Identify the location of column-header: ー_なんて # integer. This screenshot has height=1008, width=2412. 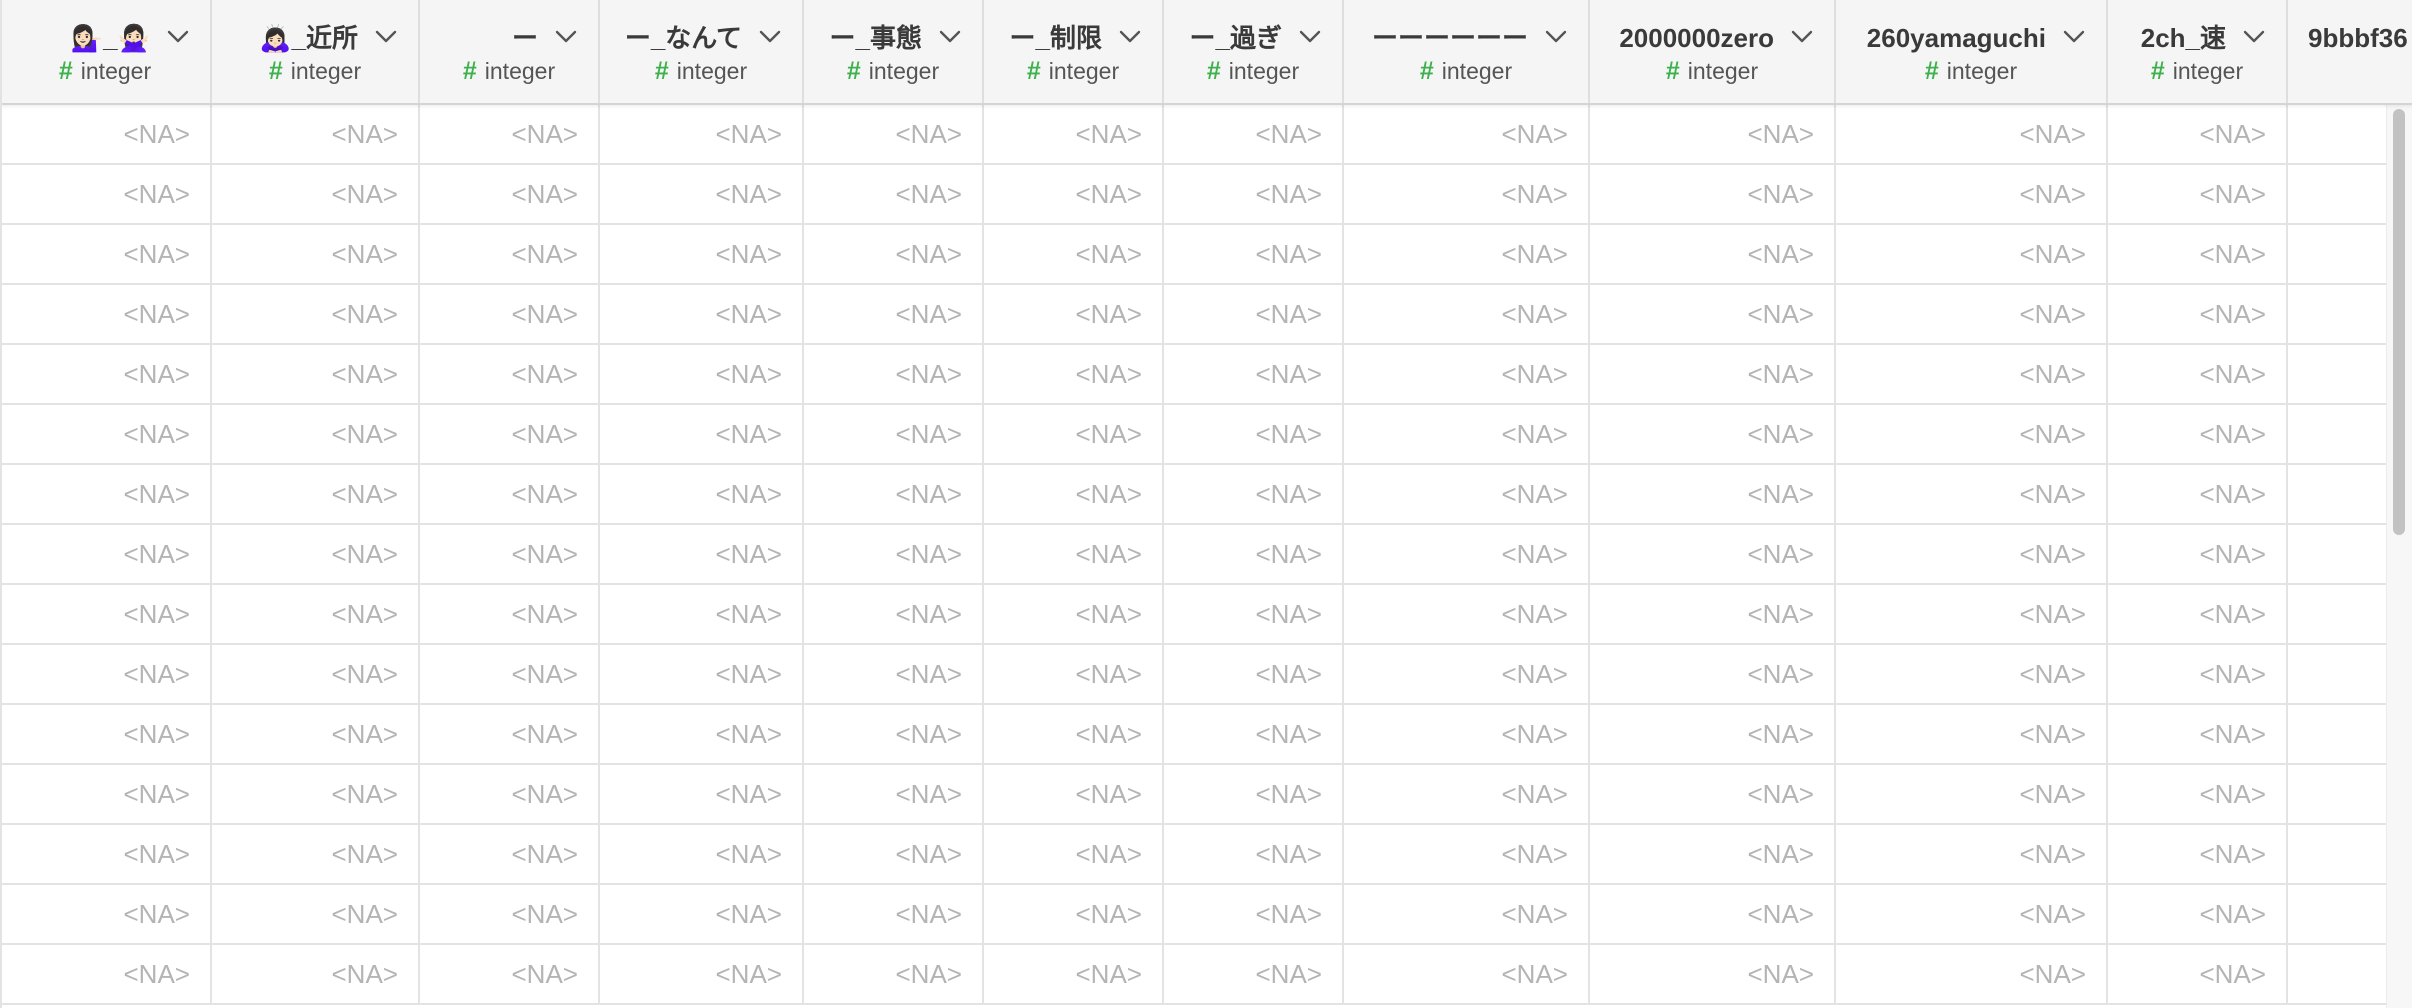
(702, 51).